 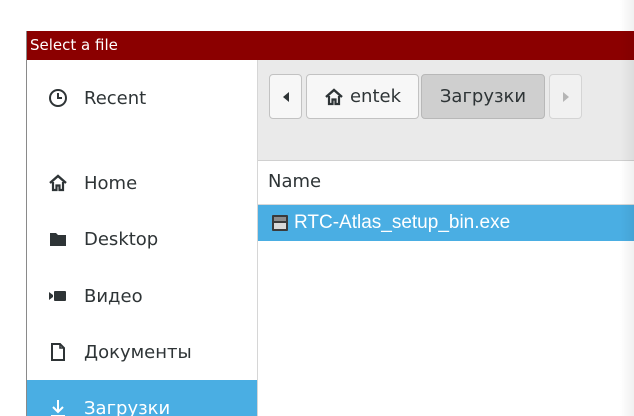 I want to click on column-header-name: Name, so click(x=446, y=183).